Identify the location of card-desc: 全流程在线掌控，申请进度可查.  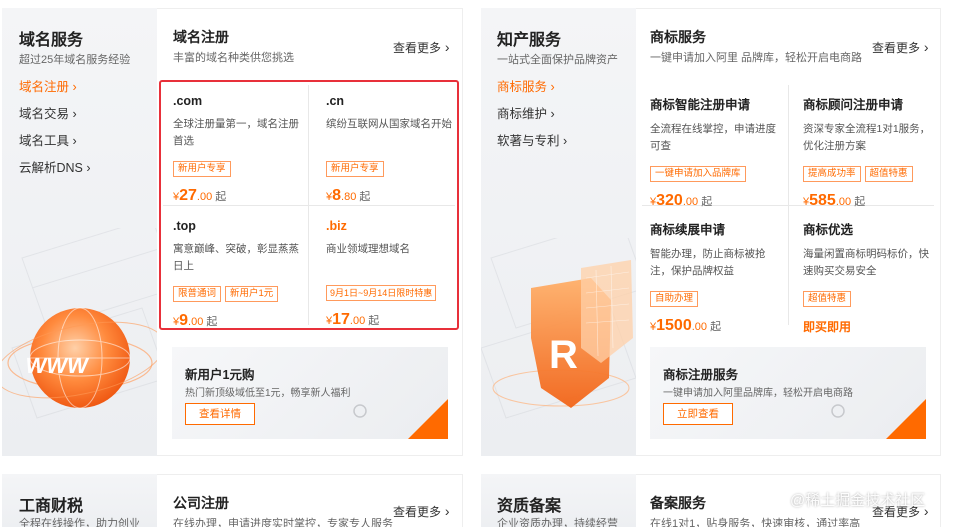
(713, 137).